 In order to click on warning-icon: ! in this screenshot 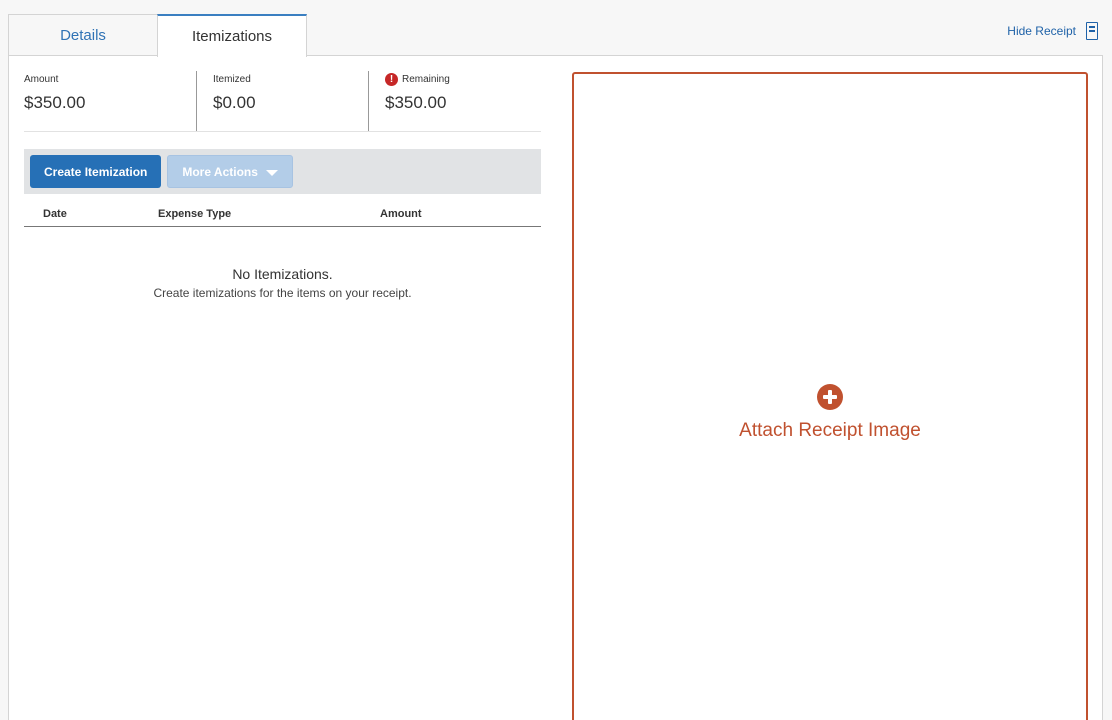, I will do `click(391, 79)`.